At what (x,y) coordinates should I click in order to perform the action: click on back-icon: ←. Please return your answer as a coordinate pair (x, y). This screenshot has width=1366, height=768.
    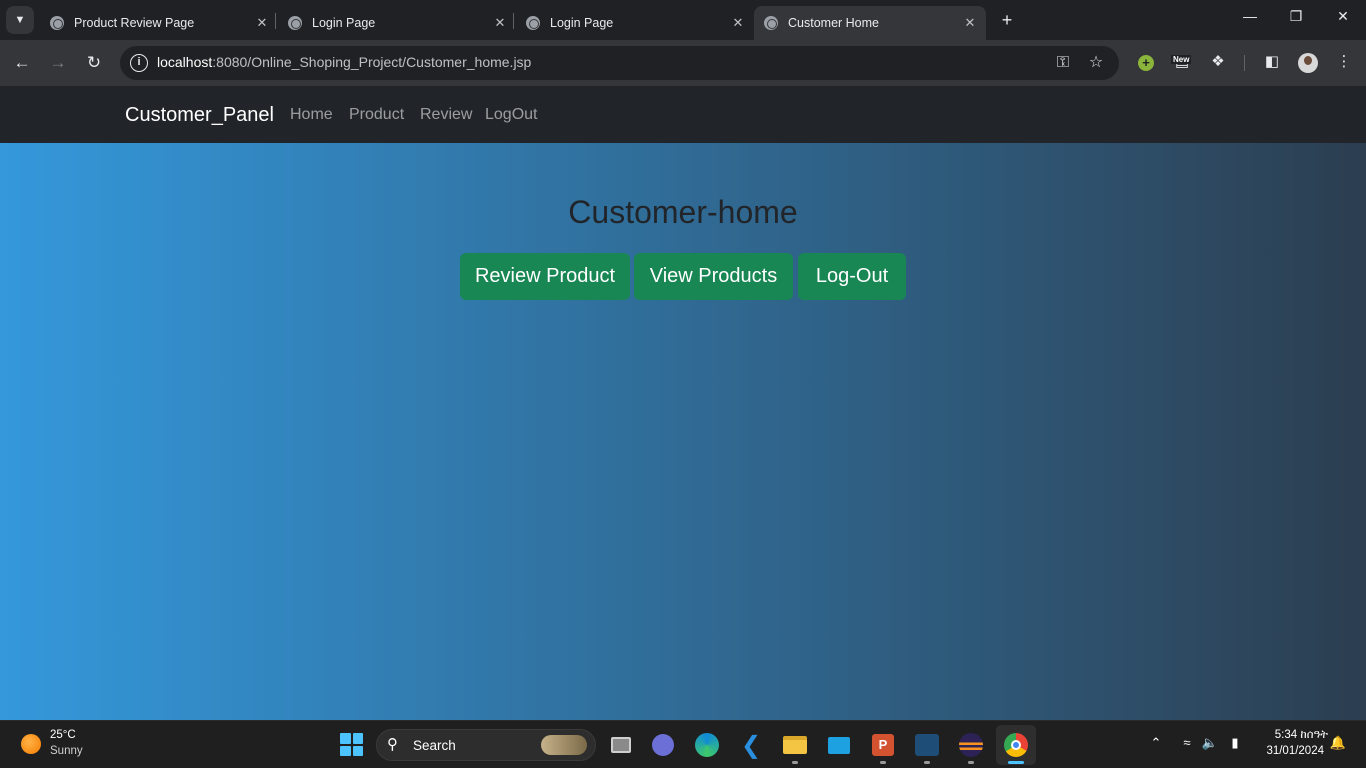
    Looking at the image, I should click on (22, 63).